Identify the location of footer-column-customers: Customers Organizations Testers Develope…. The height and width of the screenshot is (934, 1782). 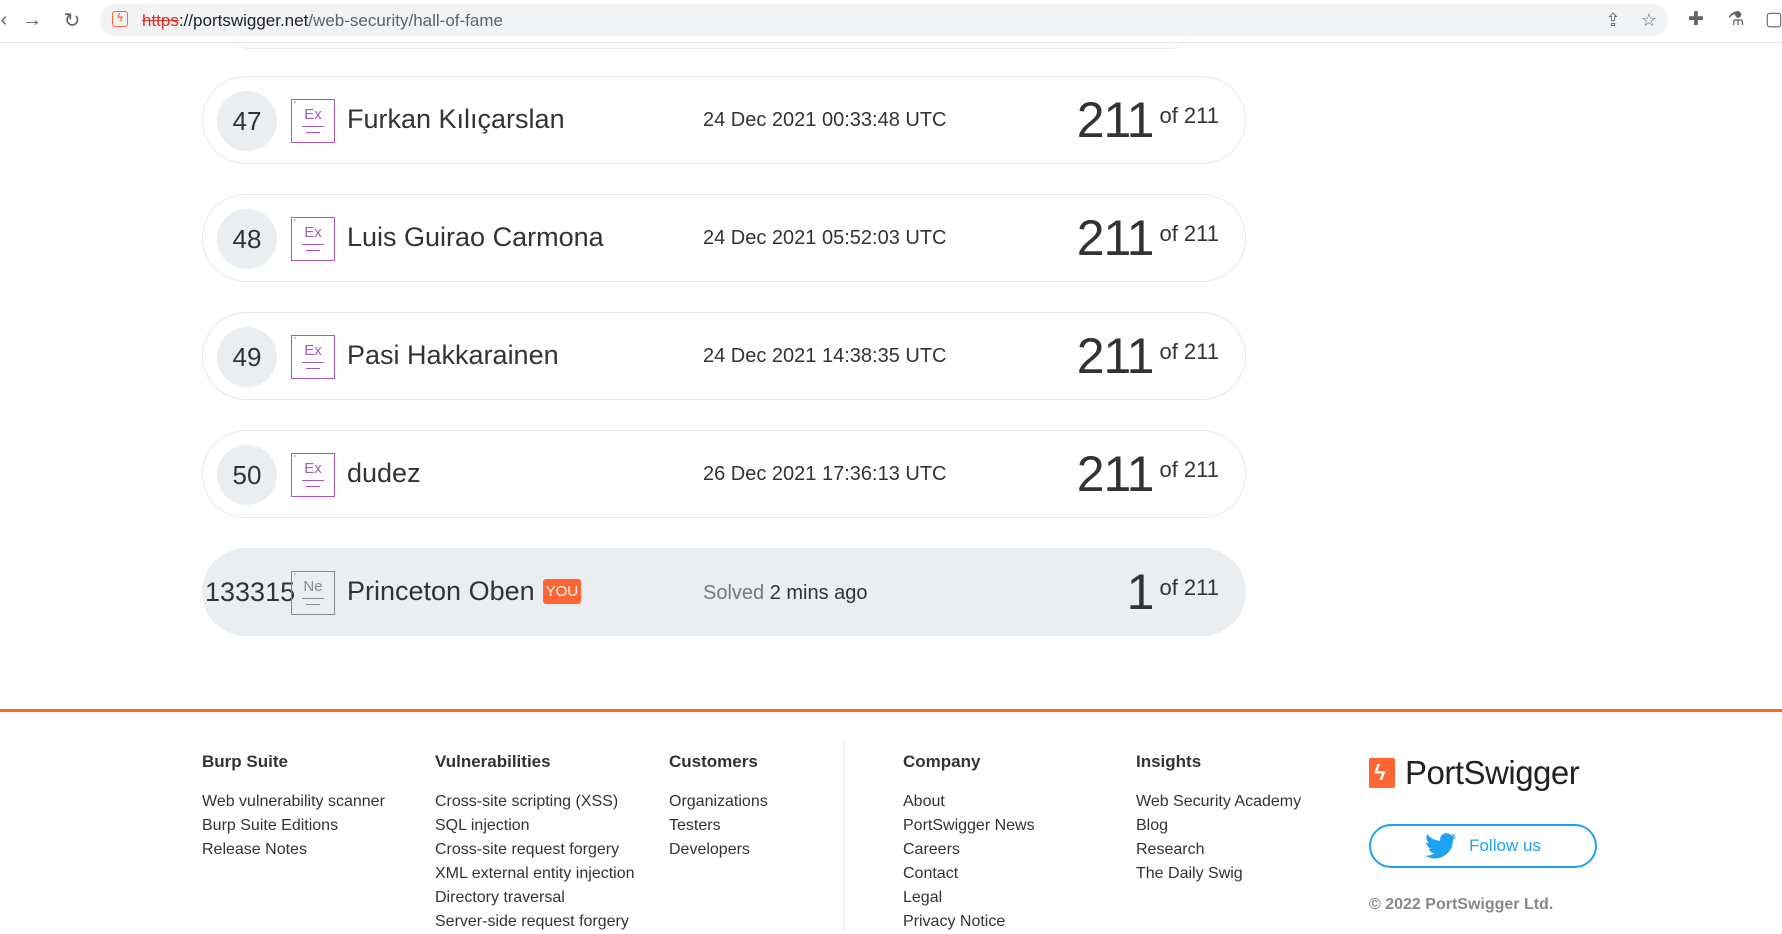
(718, 807).